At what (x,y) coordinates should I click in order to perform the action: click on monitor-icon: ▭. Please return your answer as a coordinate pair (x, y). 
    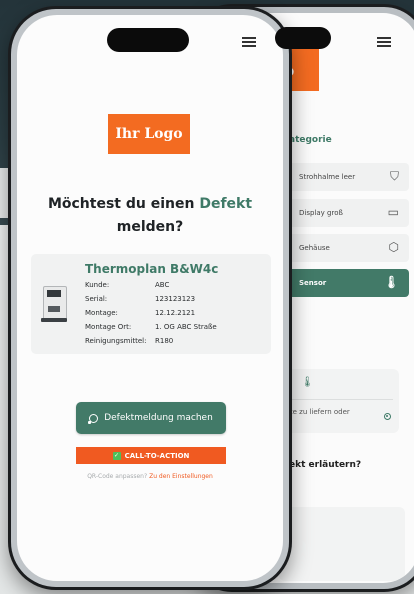
    Looking at the image, I should click on (393, 212).